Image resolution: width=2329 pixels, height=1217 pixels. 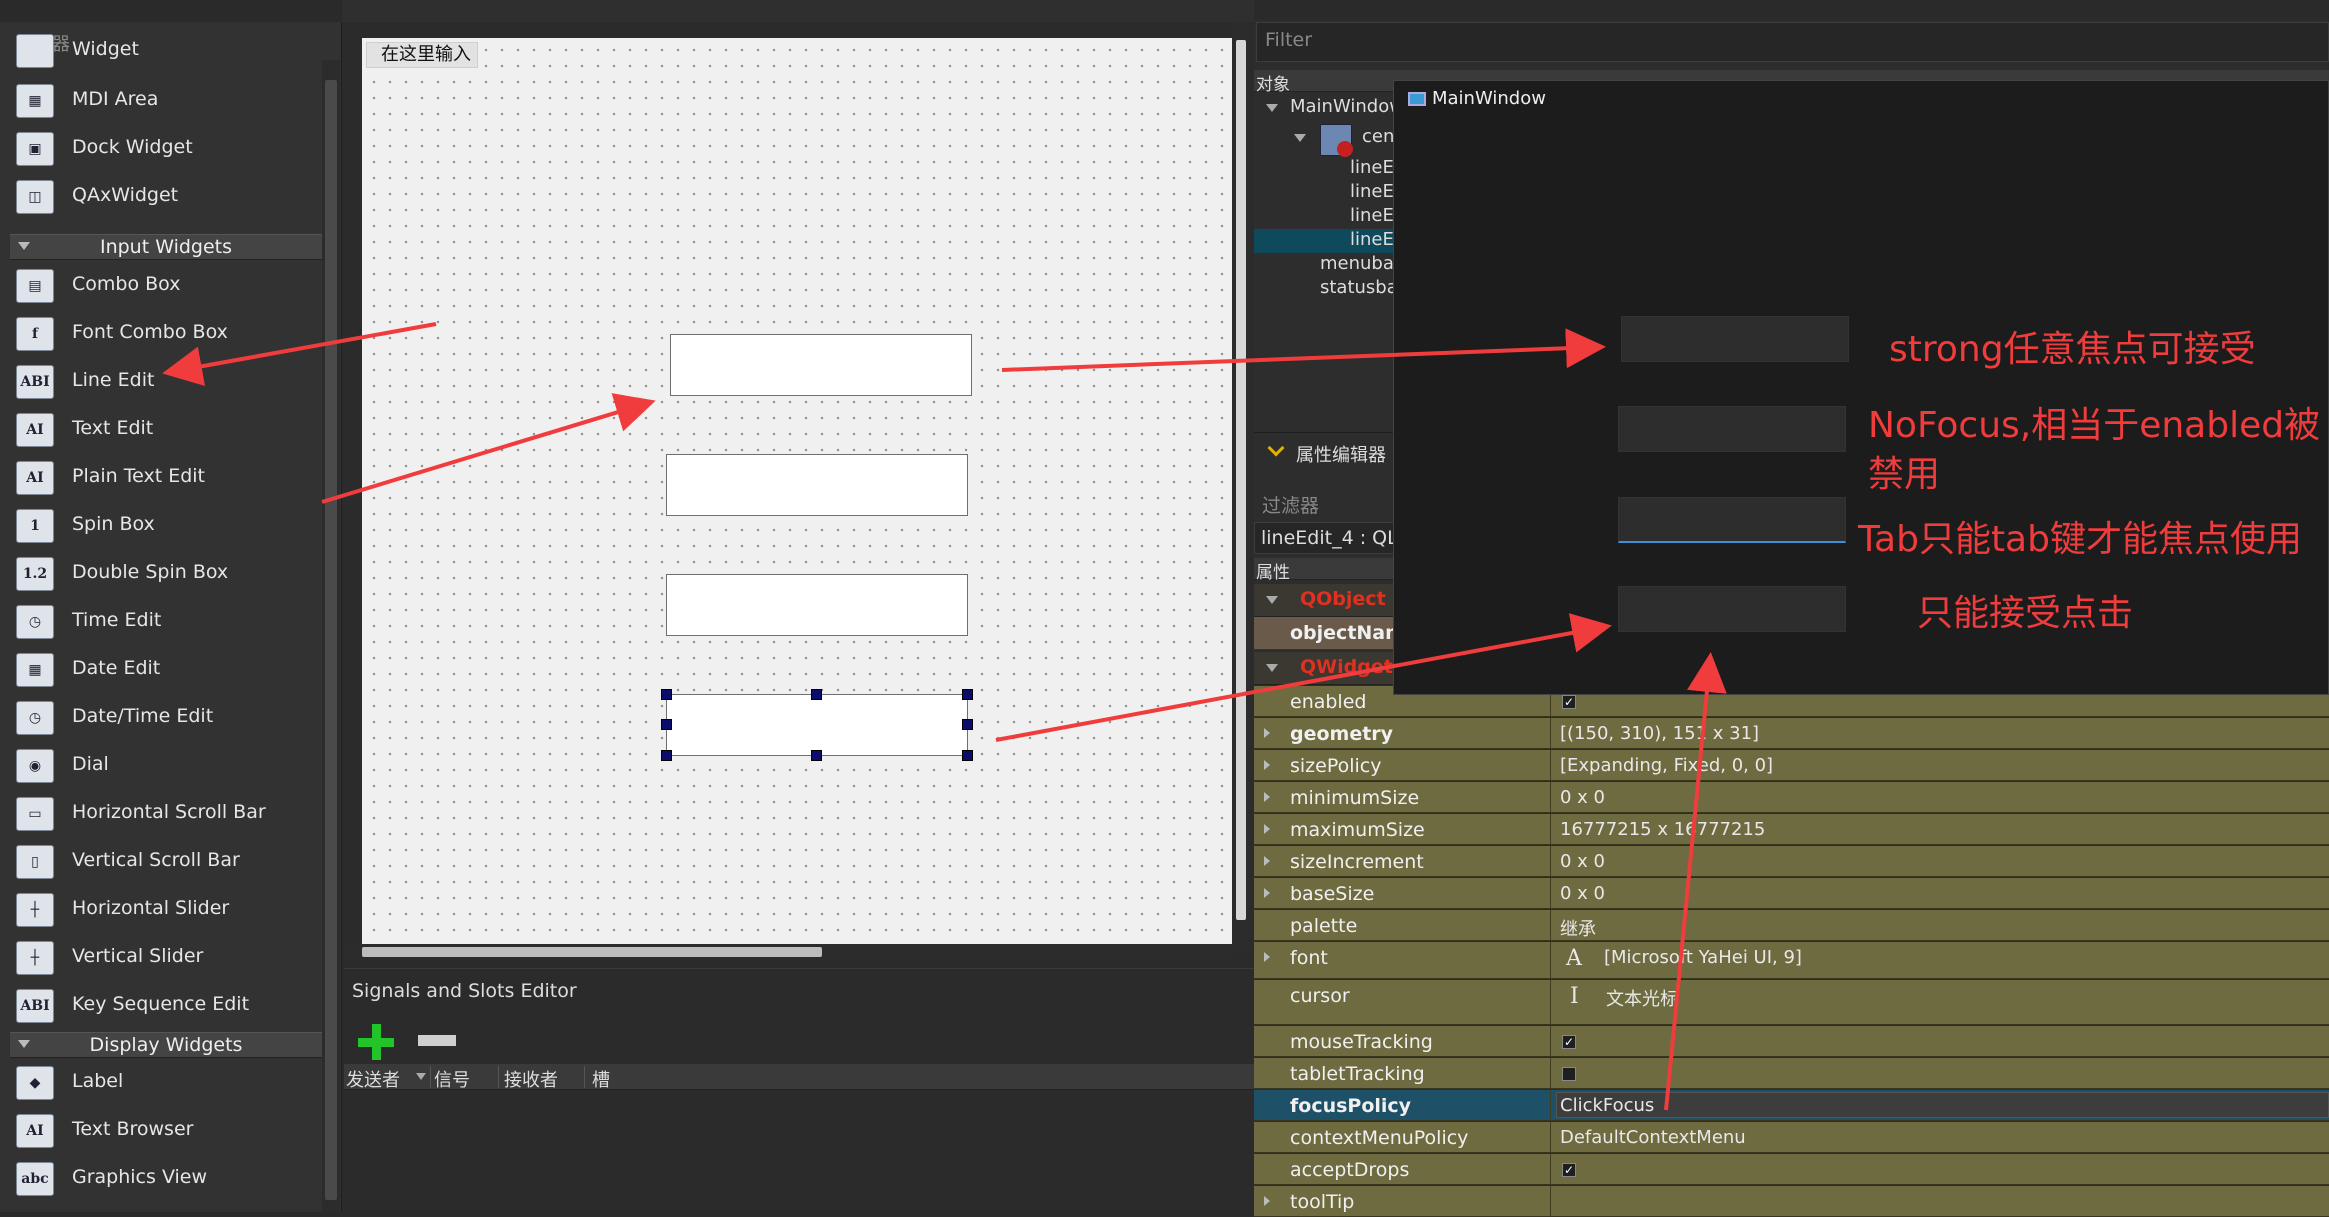 I want to click on widget-box-item: ◫ QAxWidget, so click(x=160, y=196).